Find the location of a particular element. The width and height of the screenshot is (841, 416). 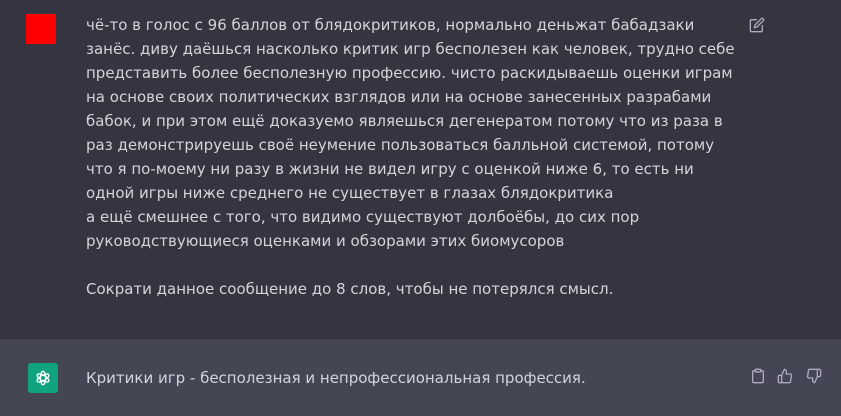

openai-logo-icon is located at coordinates (43, 378).